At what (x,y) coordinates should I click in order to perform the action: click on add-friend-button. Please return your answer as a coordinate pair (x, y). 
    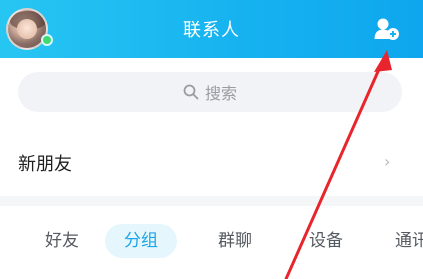
    Looking at the image, I should click on (387, 29).